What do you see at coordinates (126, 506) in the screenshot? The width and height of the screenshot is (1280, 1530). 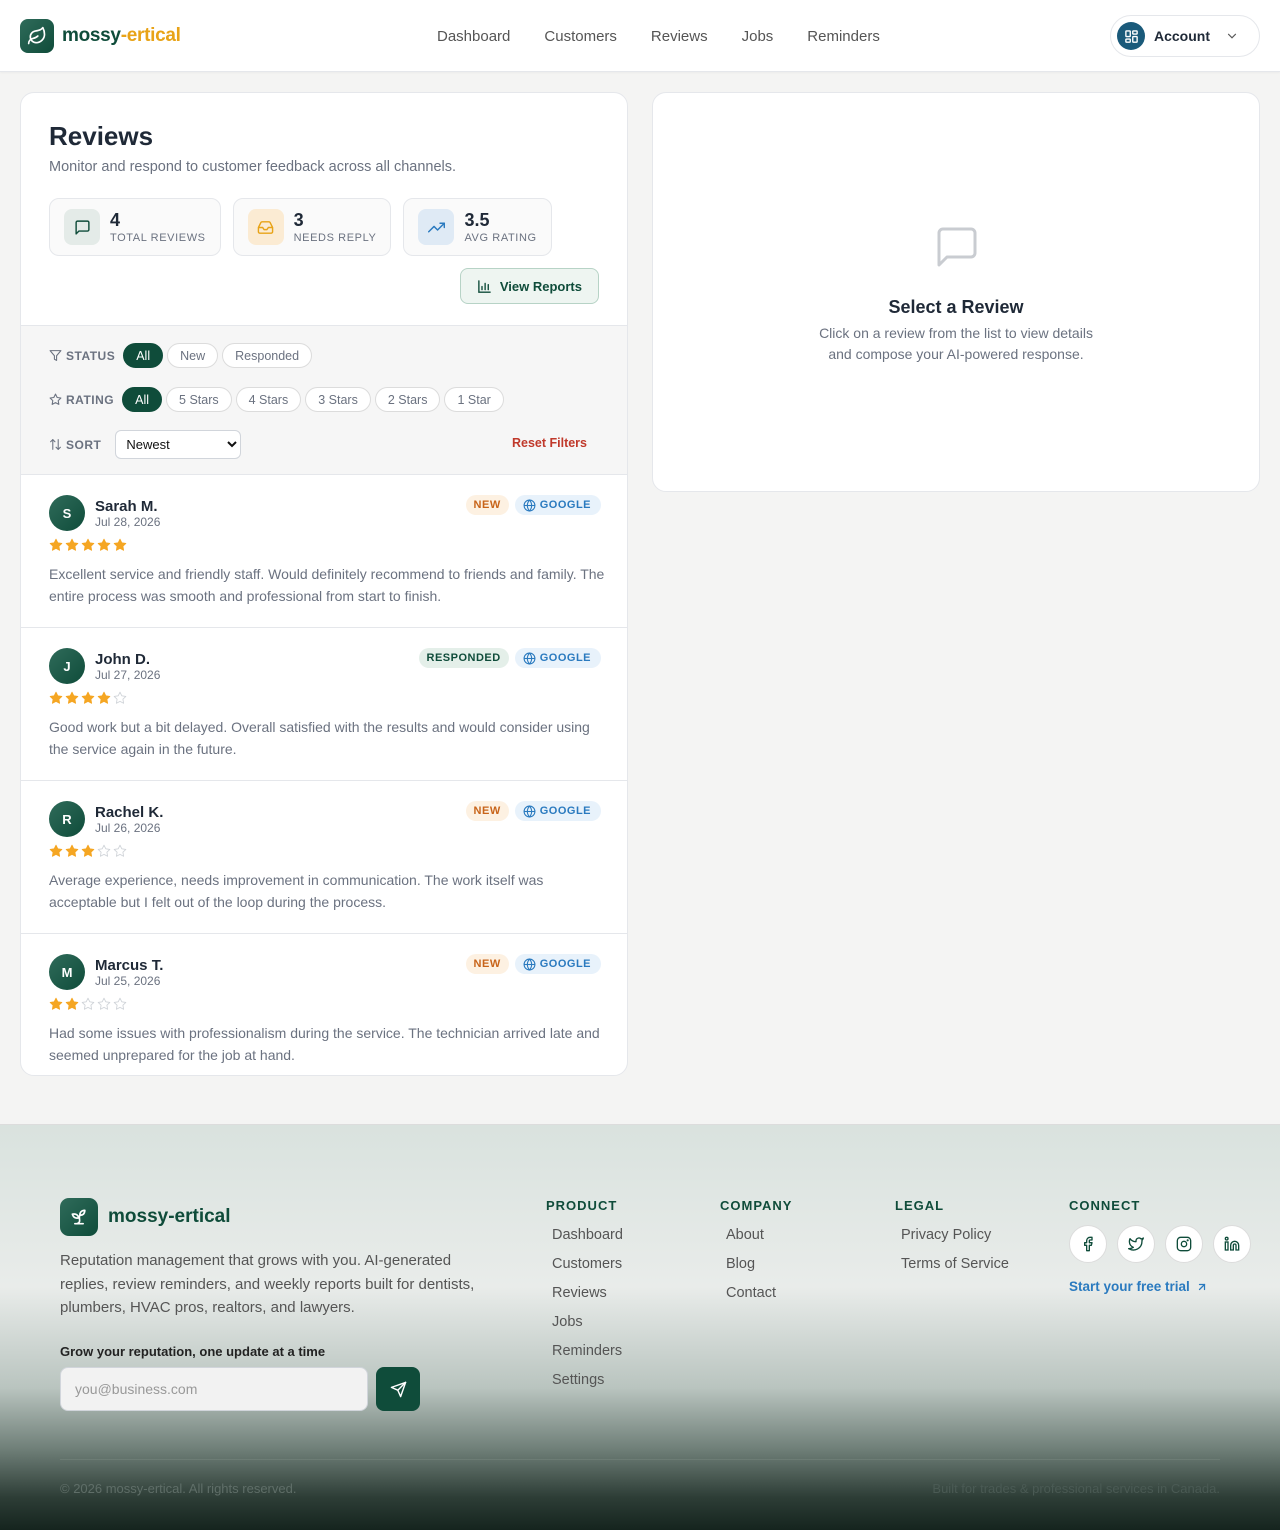 I see `reviewer-name: Sarah M.` at bounding box center [126, 506].